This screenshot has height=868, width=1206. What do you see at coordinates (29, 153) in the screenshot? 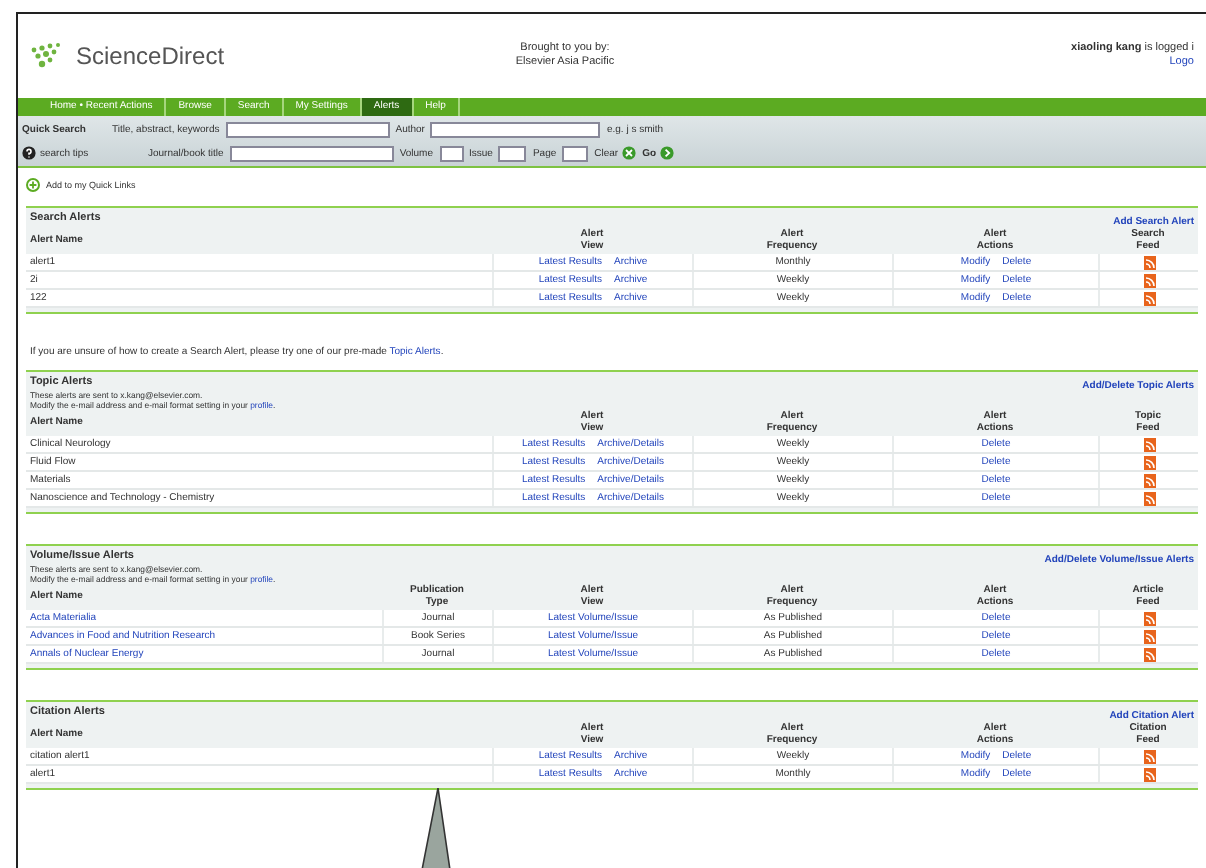
I see `help-icon` at bounding box center [29, 153].